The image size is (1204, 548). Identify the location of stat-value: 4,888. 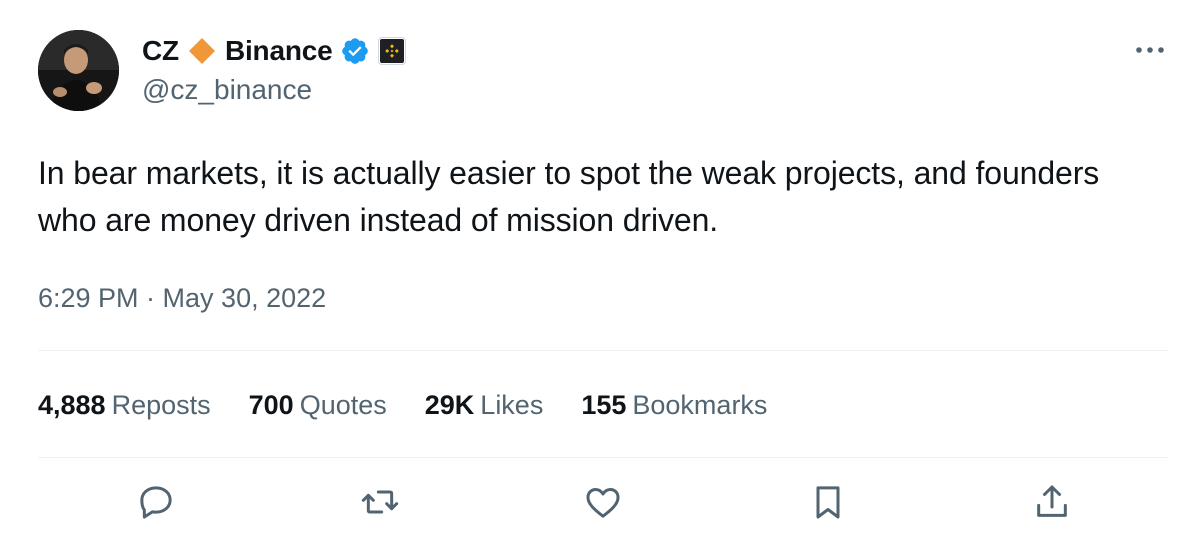
(72, 404).